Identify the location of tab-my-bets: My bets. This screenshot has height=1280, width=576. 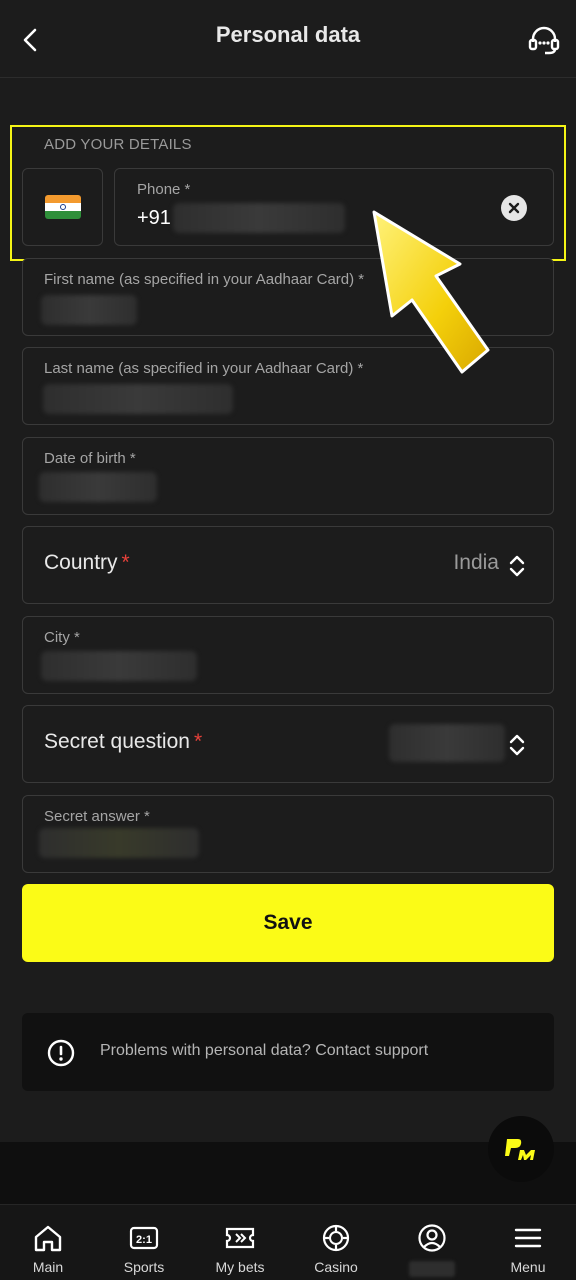
(240, 1242).